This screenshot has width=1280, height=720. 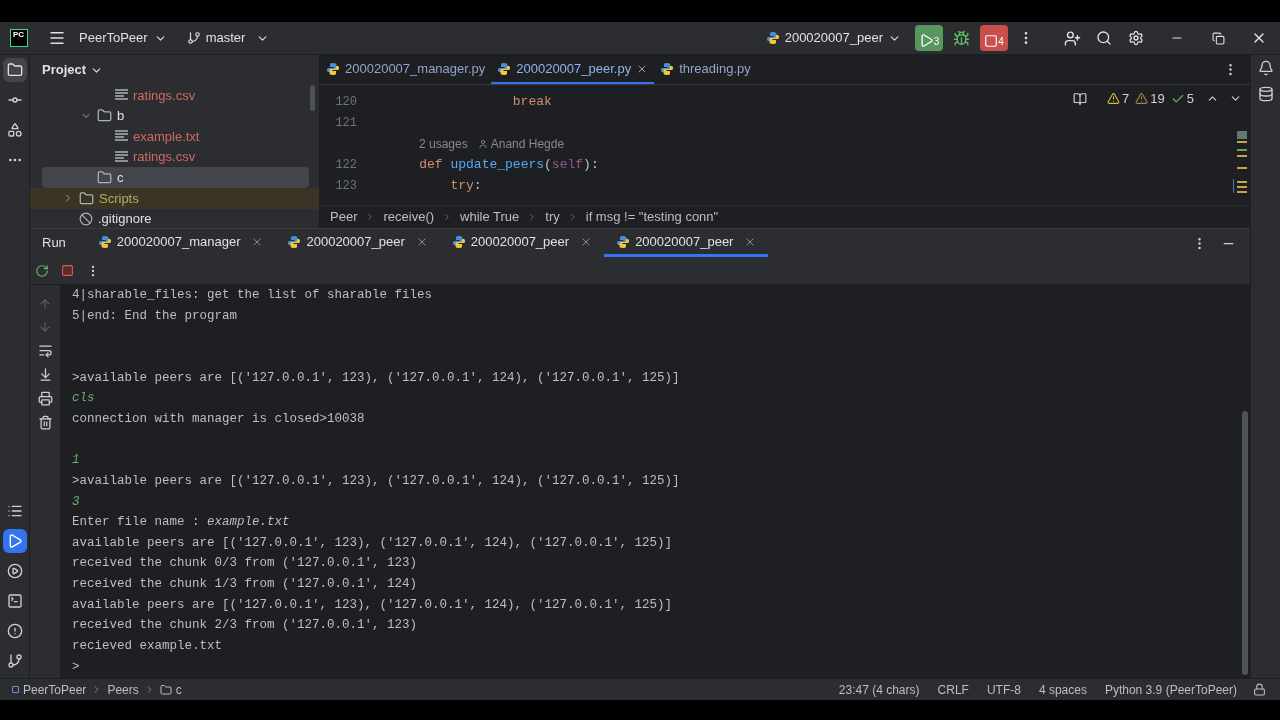 I want to click on shapes-icon, so click(x=14, y=130).